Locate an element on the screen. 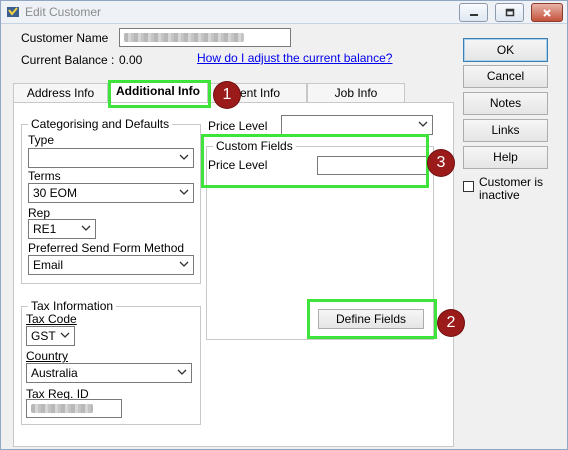 The image size is (568, 450). current-balance-label: Current Balance : is located at coordinates (68, 60).